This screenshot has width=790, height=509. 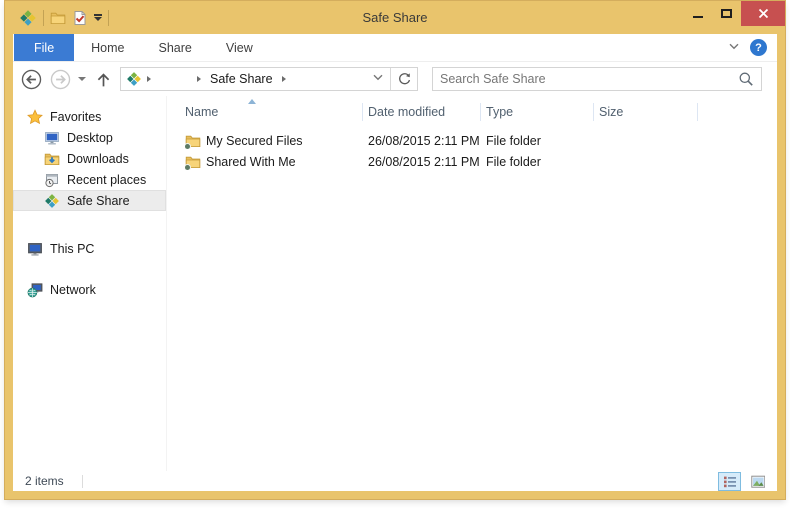 I want to click on window-controls, so click(x=734, y=13).